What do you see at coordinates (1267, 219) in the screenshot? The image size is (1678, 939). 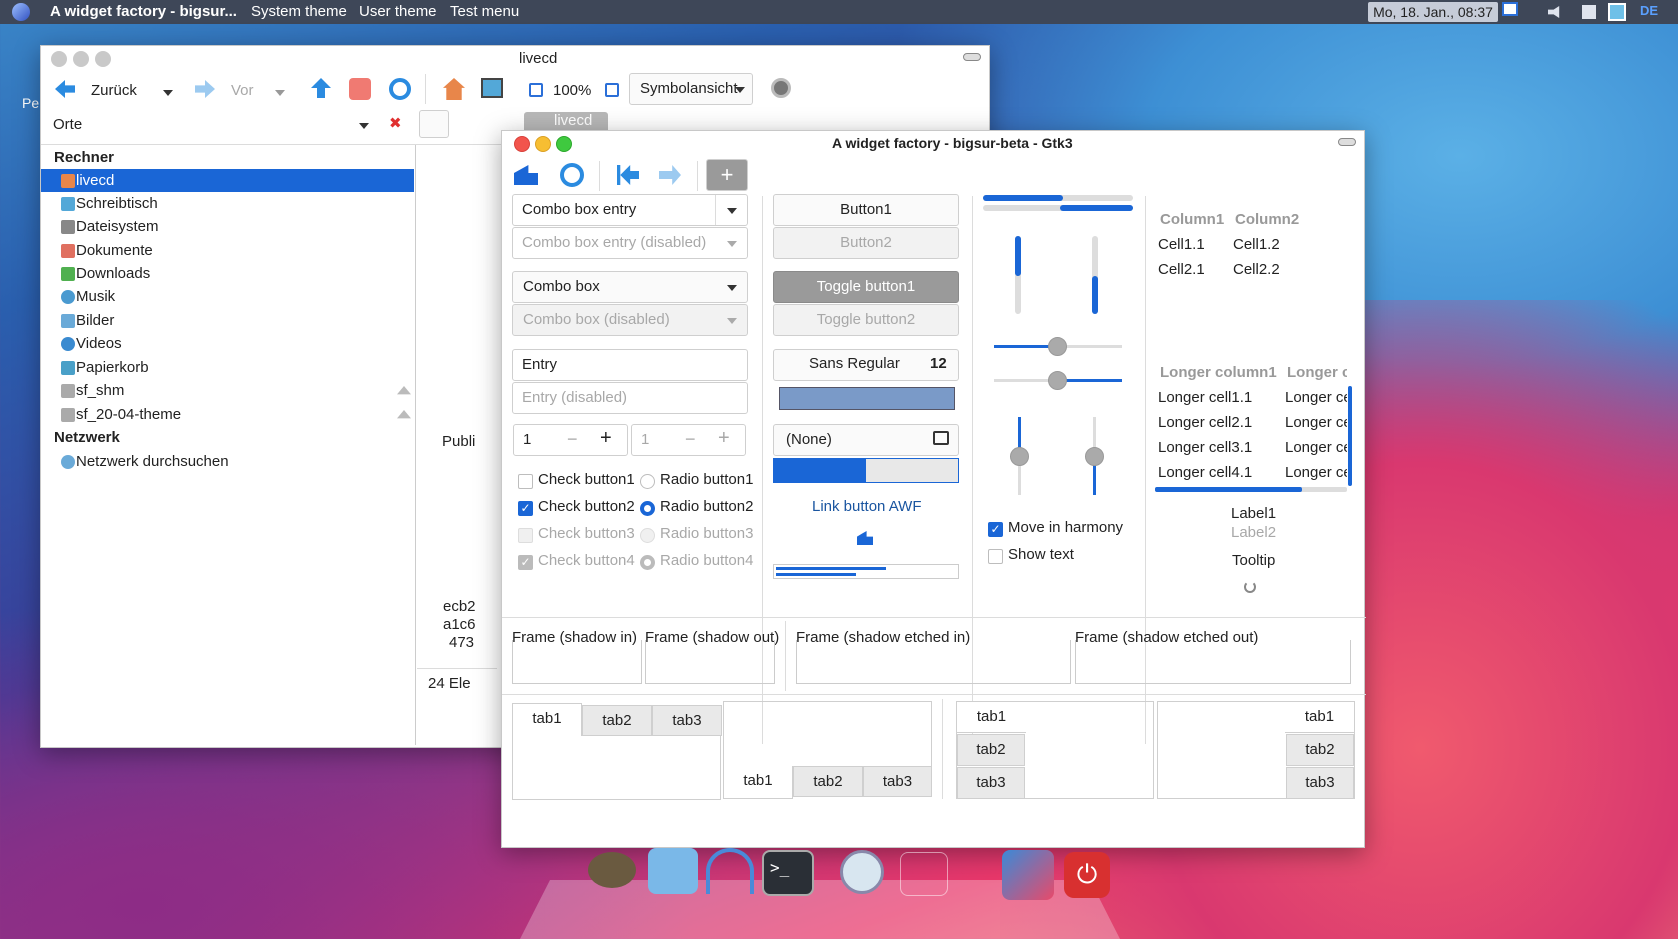 I see `tree-header-col2: Column2` at bounding box center [1267, 219].